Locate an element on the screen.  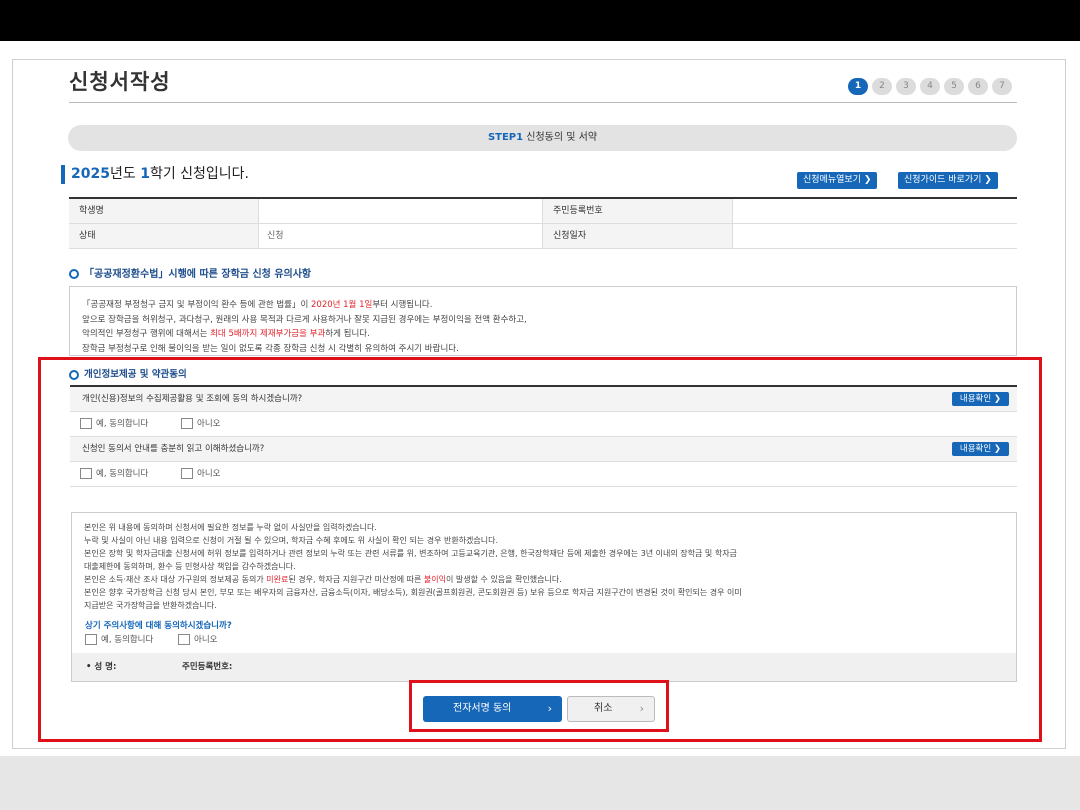
semester-term-suffix: 학기 신청입니다. is located at coordinates (199, 174).